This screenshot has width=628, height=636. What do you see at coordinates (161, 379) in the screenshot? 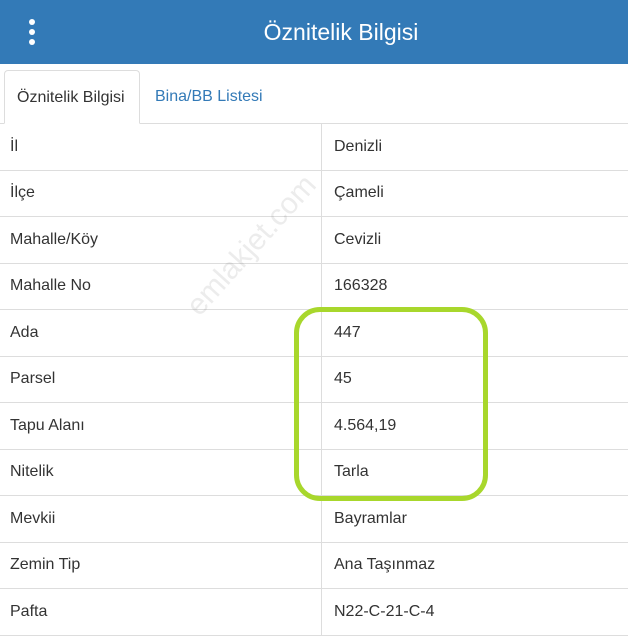
I see `row-label: Parsel` at bounding box center [161, 379].